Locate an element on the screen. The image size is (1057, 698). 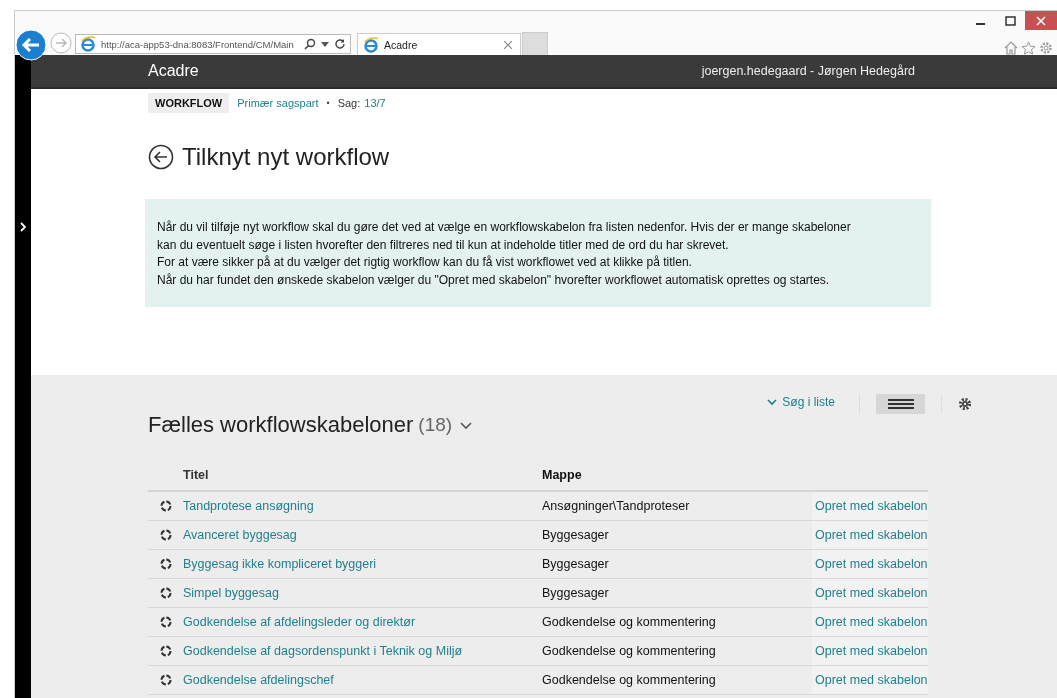
refresh-icon is located at coordinates (340, 44).